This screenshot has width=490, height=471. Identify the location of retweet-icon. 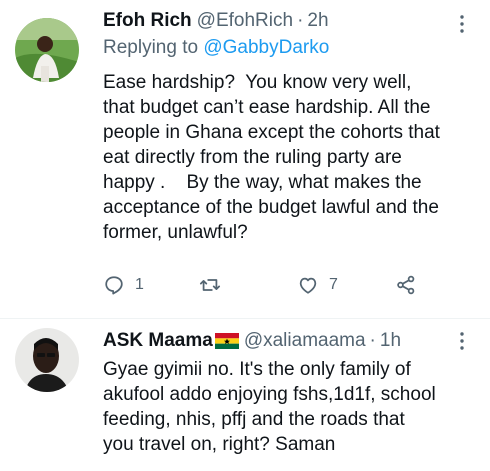
(210, 285).